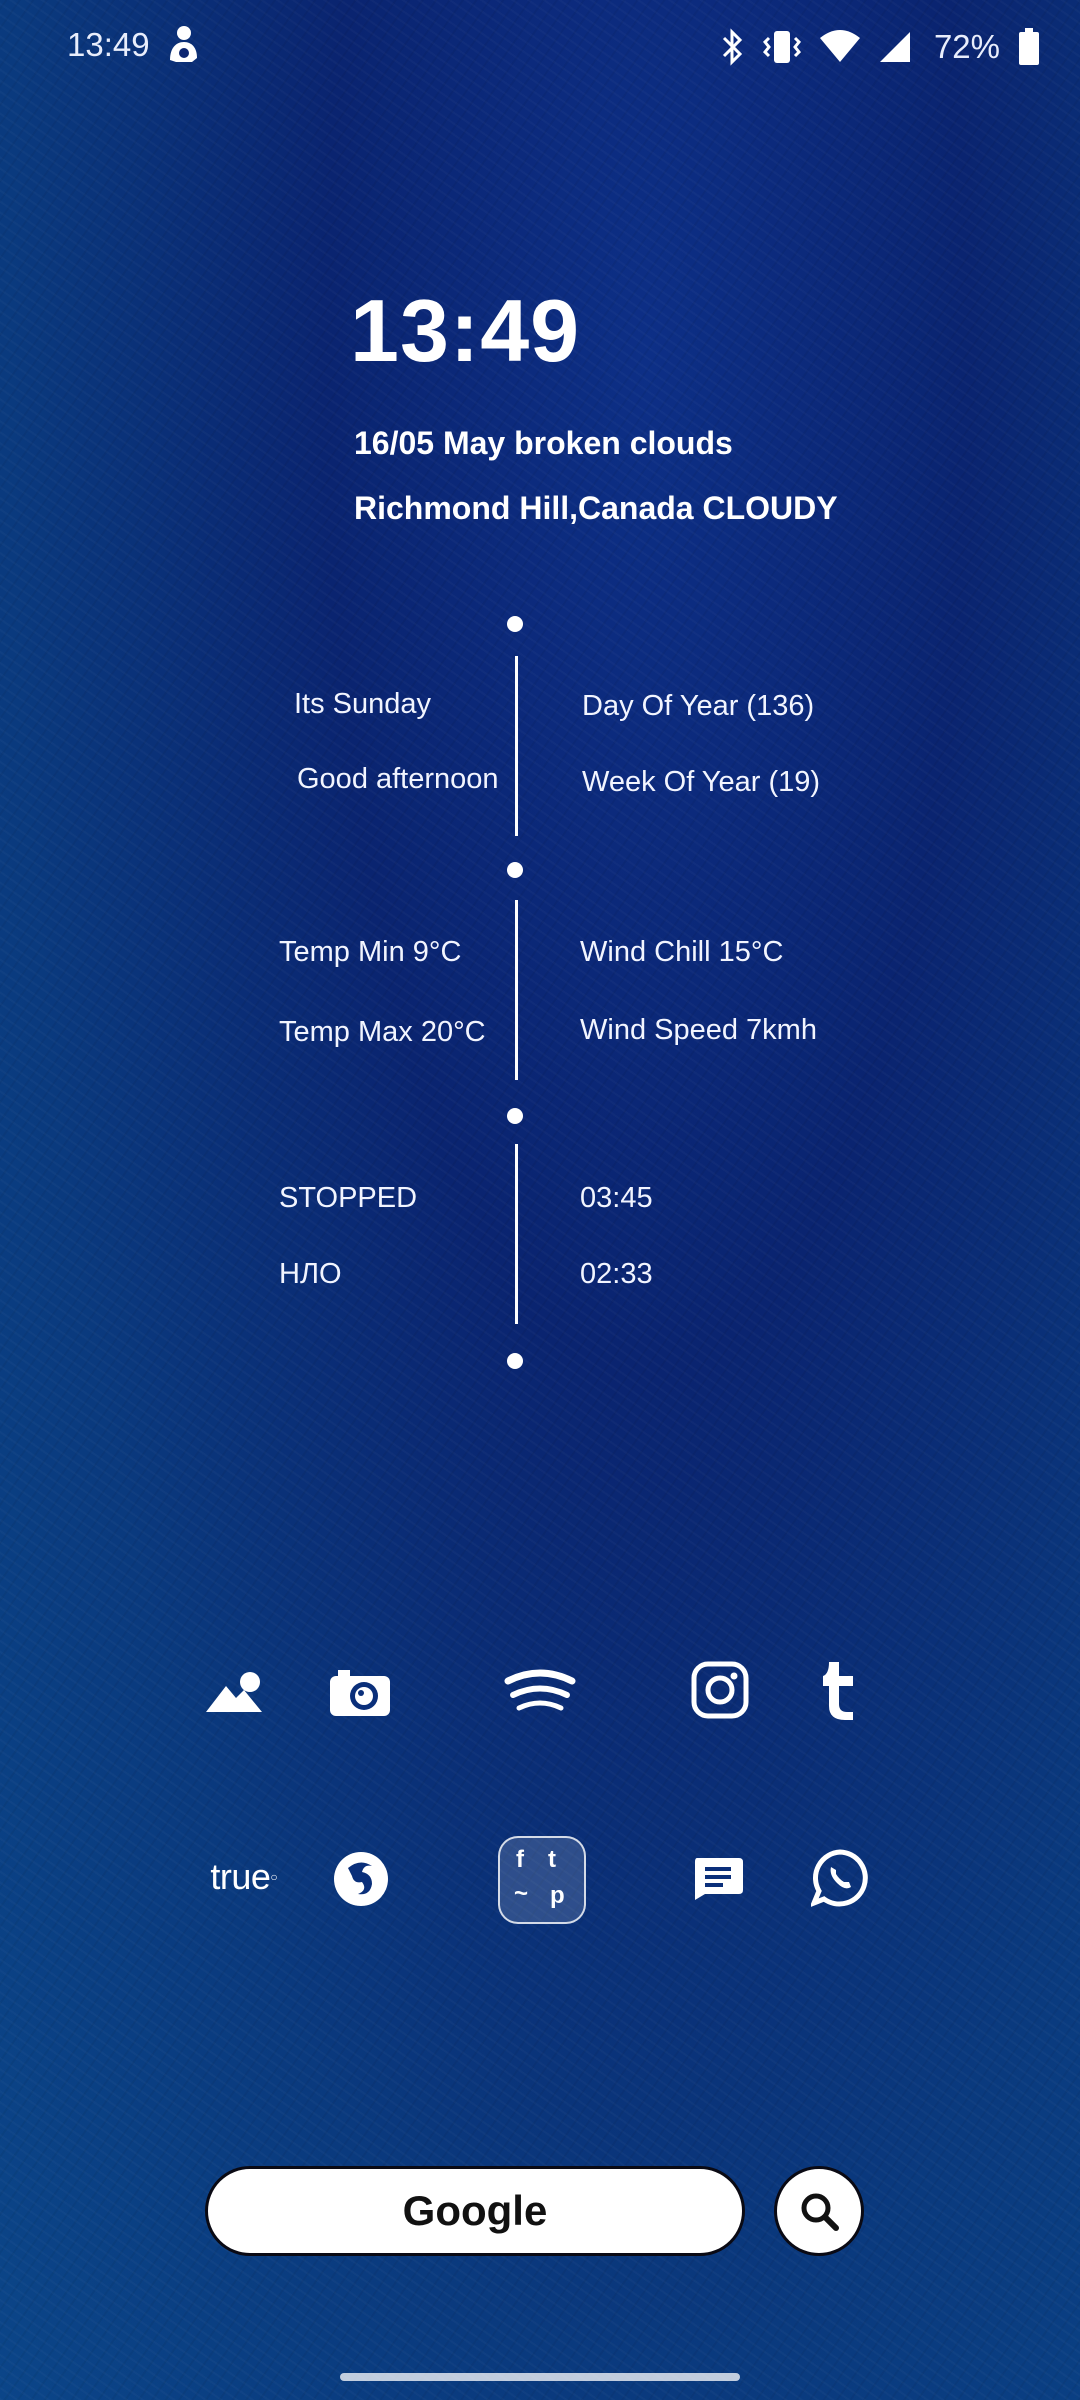 This screenshot has width=1080, height=2400. What do you see at coordinates (966, 46) in the screenshot?
I see `battery-percent: 72%` at bounding box center [966, 46].